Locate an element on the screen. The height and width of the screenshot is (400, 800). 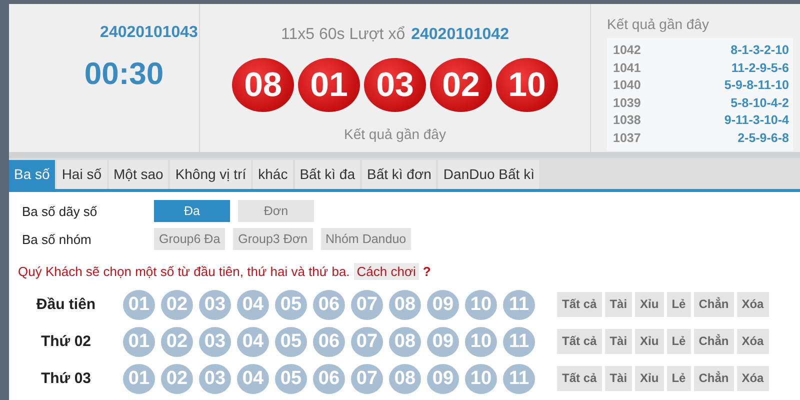
result-numbers: 5-9-8-11-10 is located at coordinates (756, 85).